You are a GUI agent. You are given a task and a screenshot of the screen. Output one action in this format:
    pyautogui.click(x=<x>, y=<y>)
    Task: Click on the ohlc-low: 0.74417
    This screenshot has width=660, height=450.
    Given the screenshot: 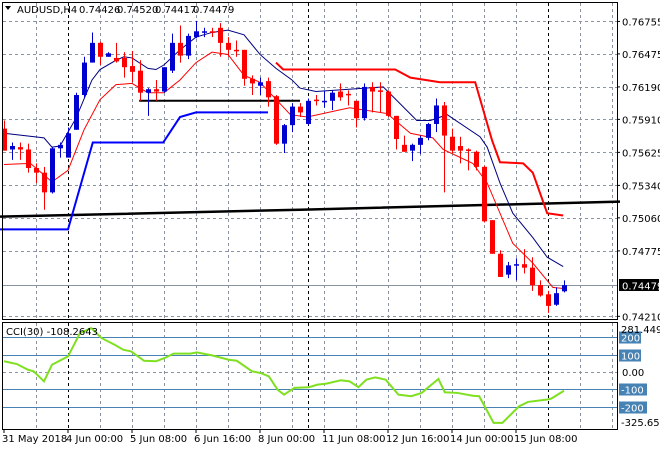 What is the action you would take?
    pyautogui.click(x=175, y=10)
    